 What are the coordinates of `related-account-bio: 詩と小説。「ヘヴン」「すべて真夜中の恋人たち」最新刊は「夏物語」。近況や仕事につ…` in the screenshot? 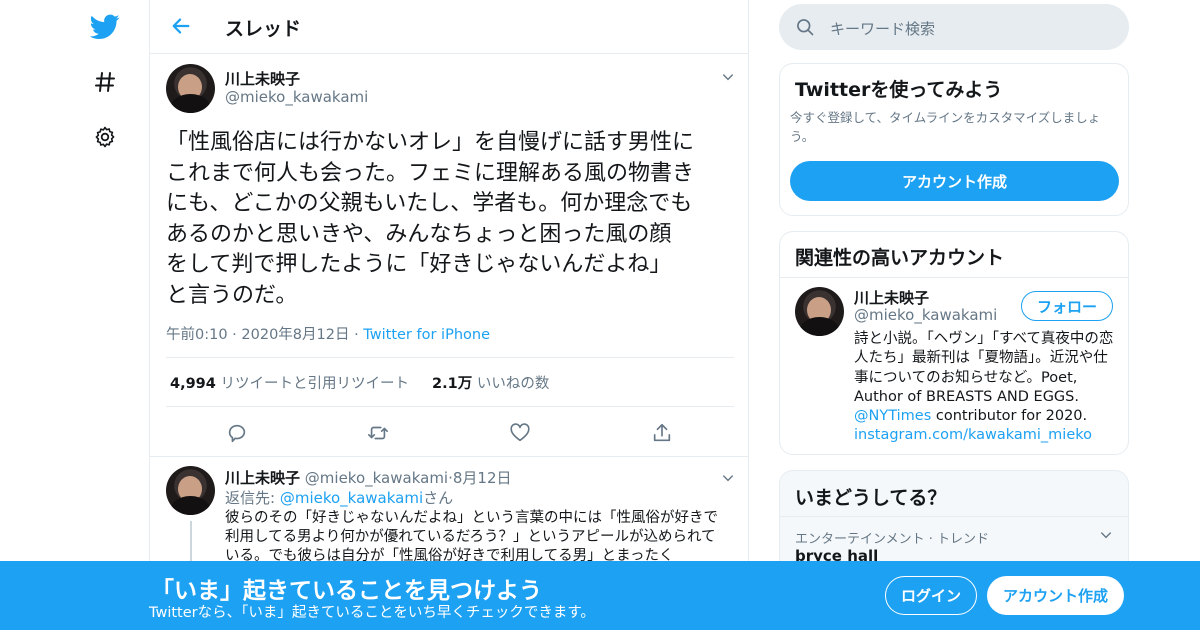 It's located at (985, 388).